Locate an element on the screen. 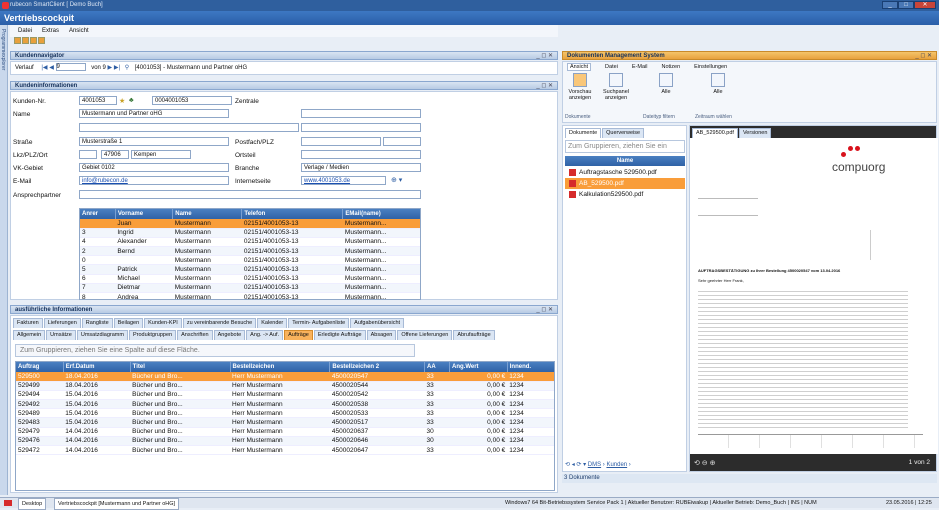 Image resolution: width=939 pixels, height=510 pixels. preview-nav-icons: ⟲ ⊖ ⊕ is located at coordinates (705, 463).